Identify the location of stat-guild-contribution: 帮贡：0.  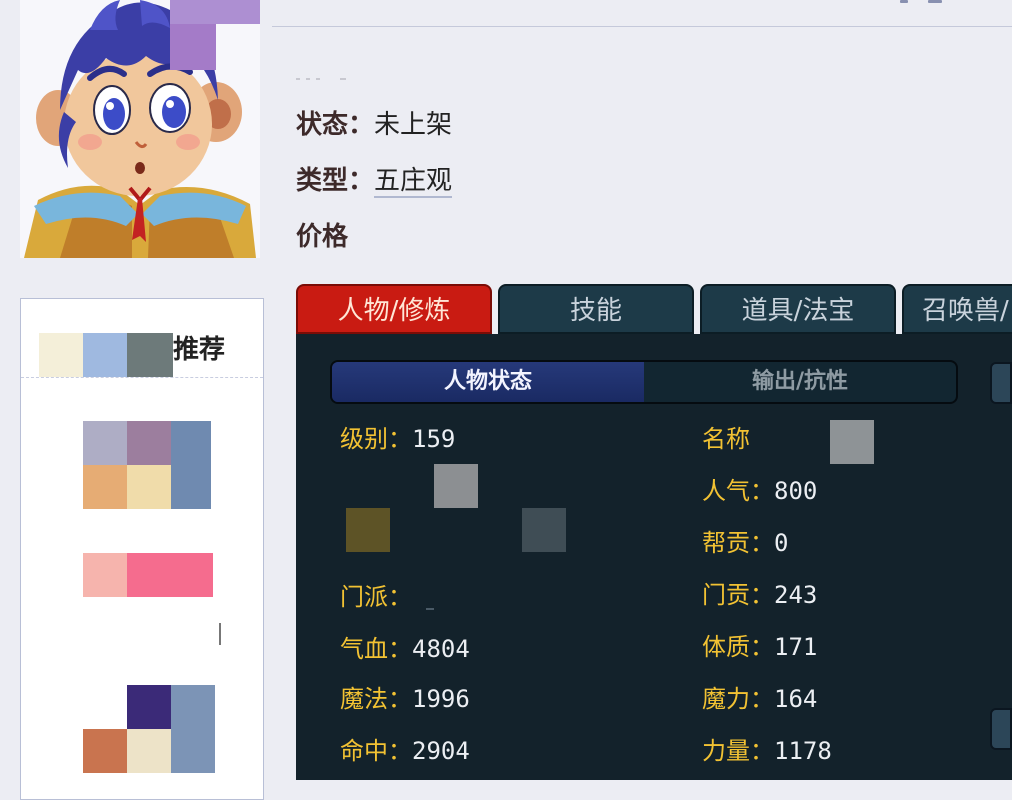
(745, 543).